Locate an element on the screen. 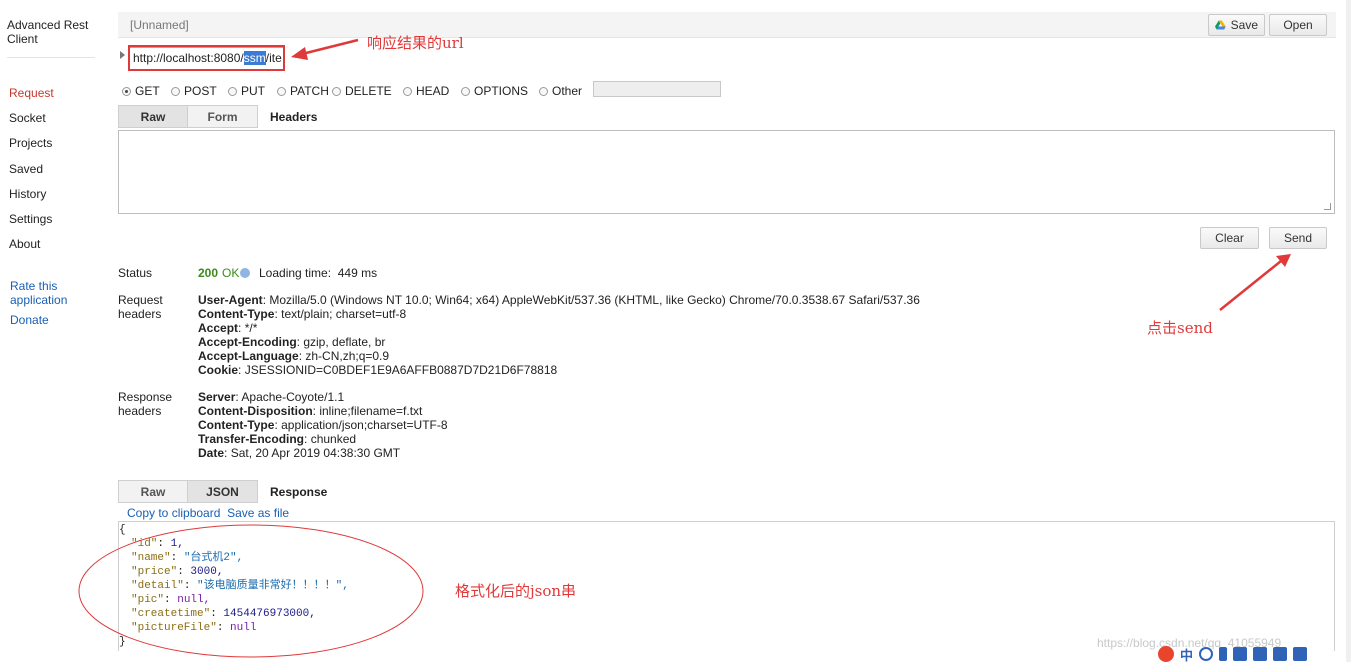  response-header-row: Transfer-Encoding: chunked is located at coordinates (277, 439).